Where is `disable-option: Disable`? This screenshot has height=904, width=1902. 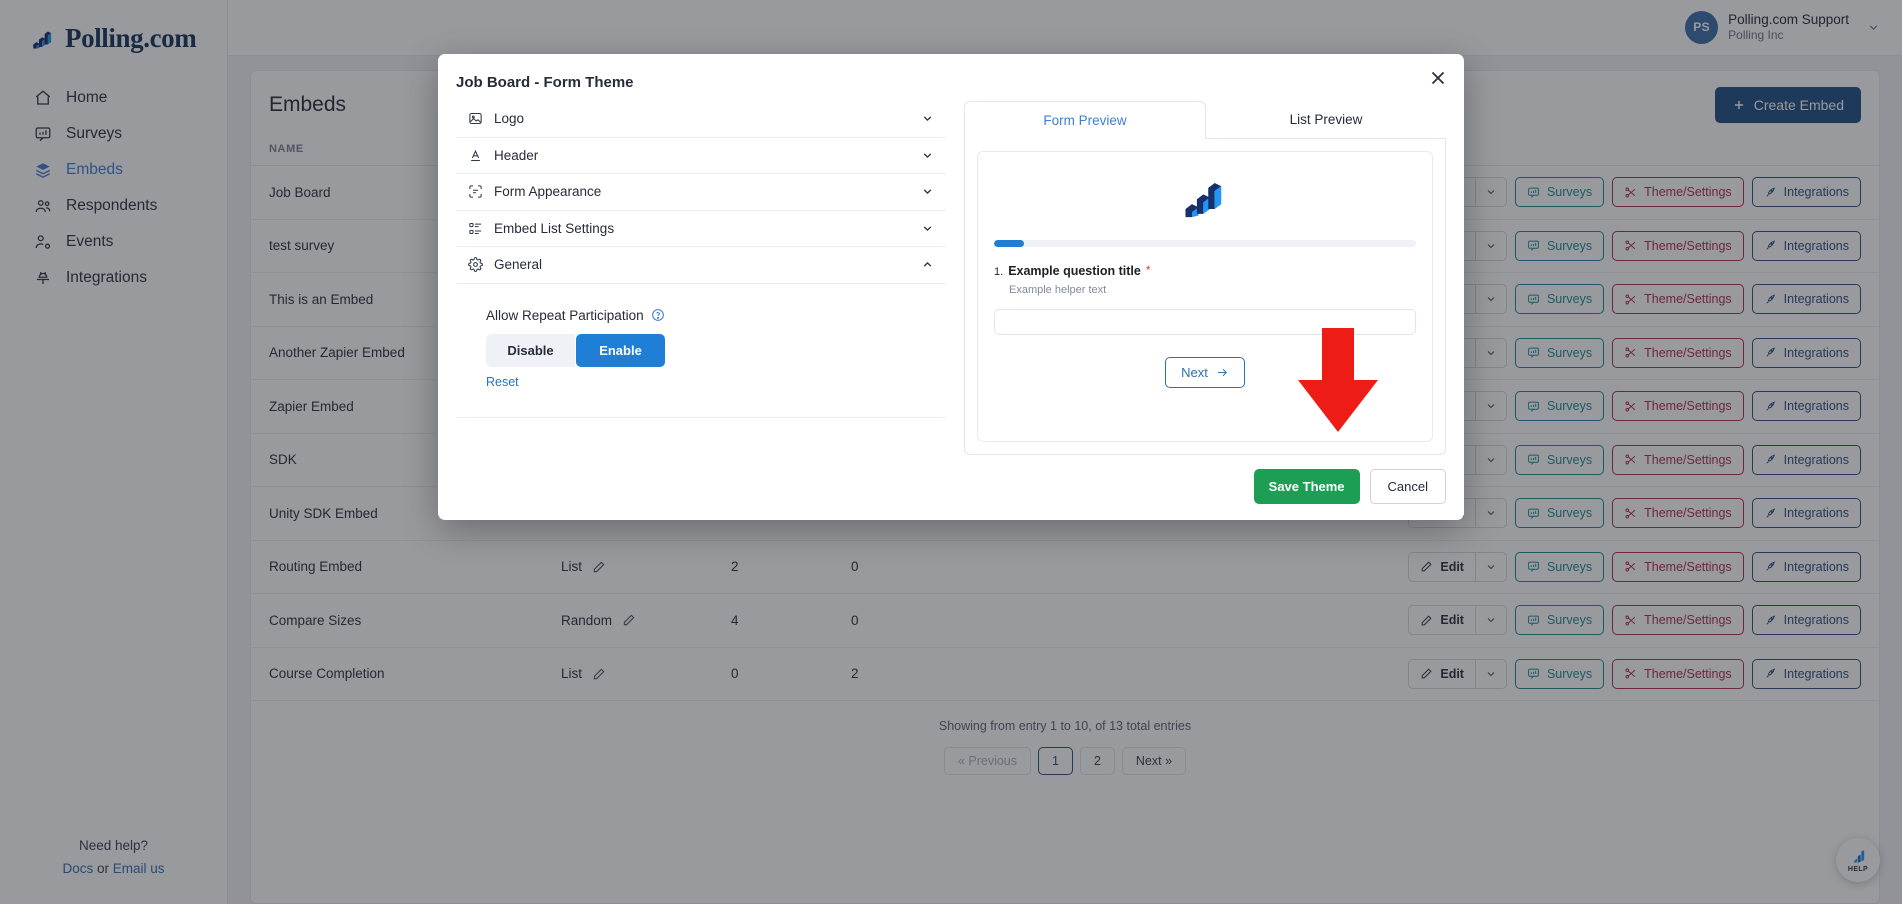 disable-option: Disable is located at coordinates (530, 350).